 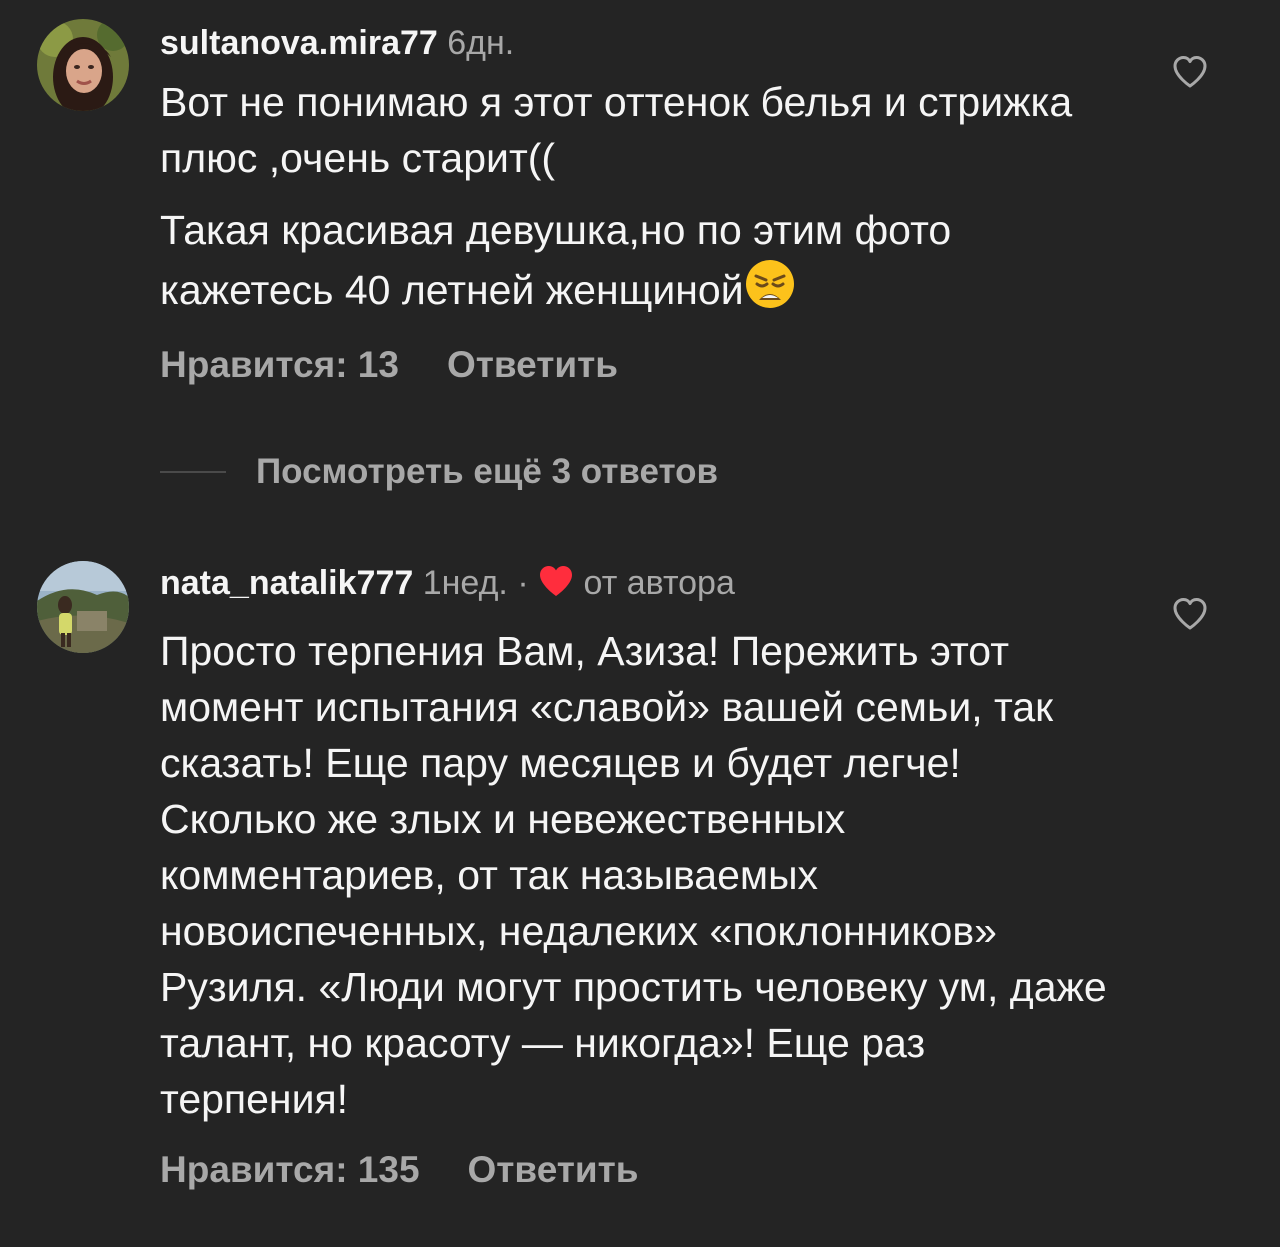 I want to click on view-more-replies-button: Посмотреть ещё 3 ответов, so click(x=439, y=472).